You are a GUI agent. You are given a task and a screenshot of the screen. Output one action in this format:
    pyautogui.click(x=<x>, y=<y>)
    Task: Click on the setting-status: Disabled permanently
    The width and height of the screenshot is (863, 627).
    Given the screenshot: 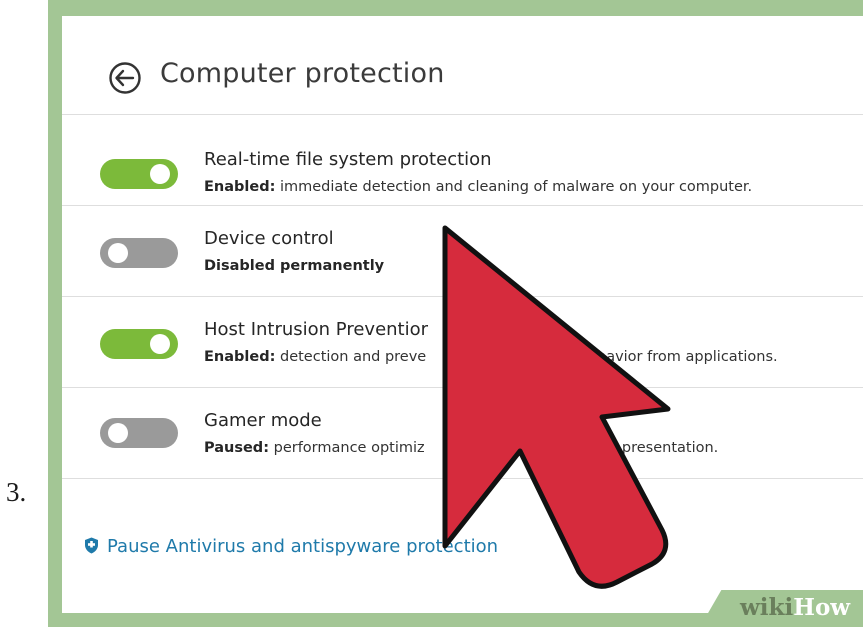 What is the action you would take?
    pyautogui.click(x=294, y=266)
    